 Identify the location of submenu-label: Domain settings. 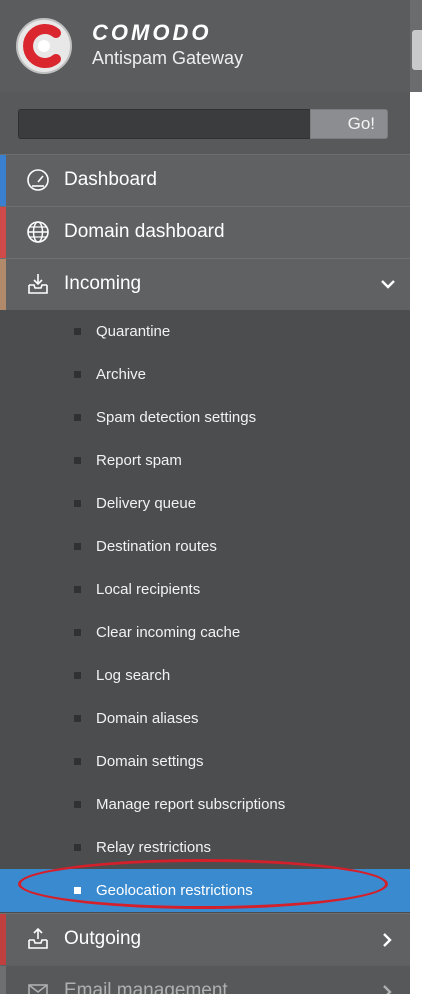
(150, 761).